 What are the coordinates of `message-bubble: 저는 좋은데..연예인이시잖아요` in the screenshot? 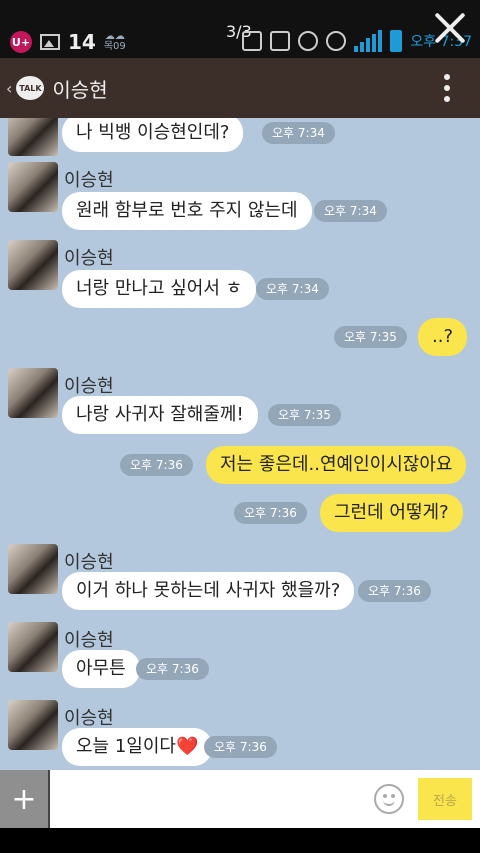 It's located at (336, 465).